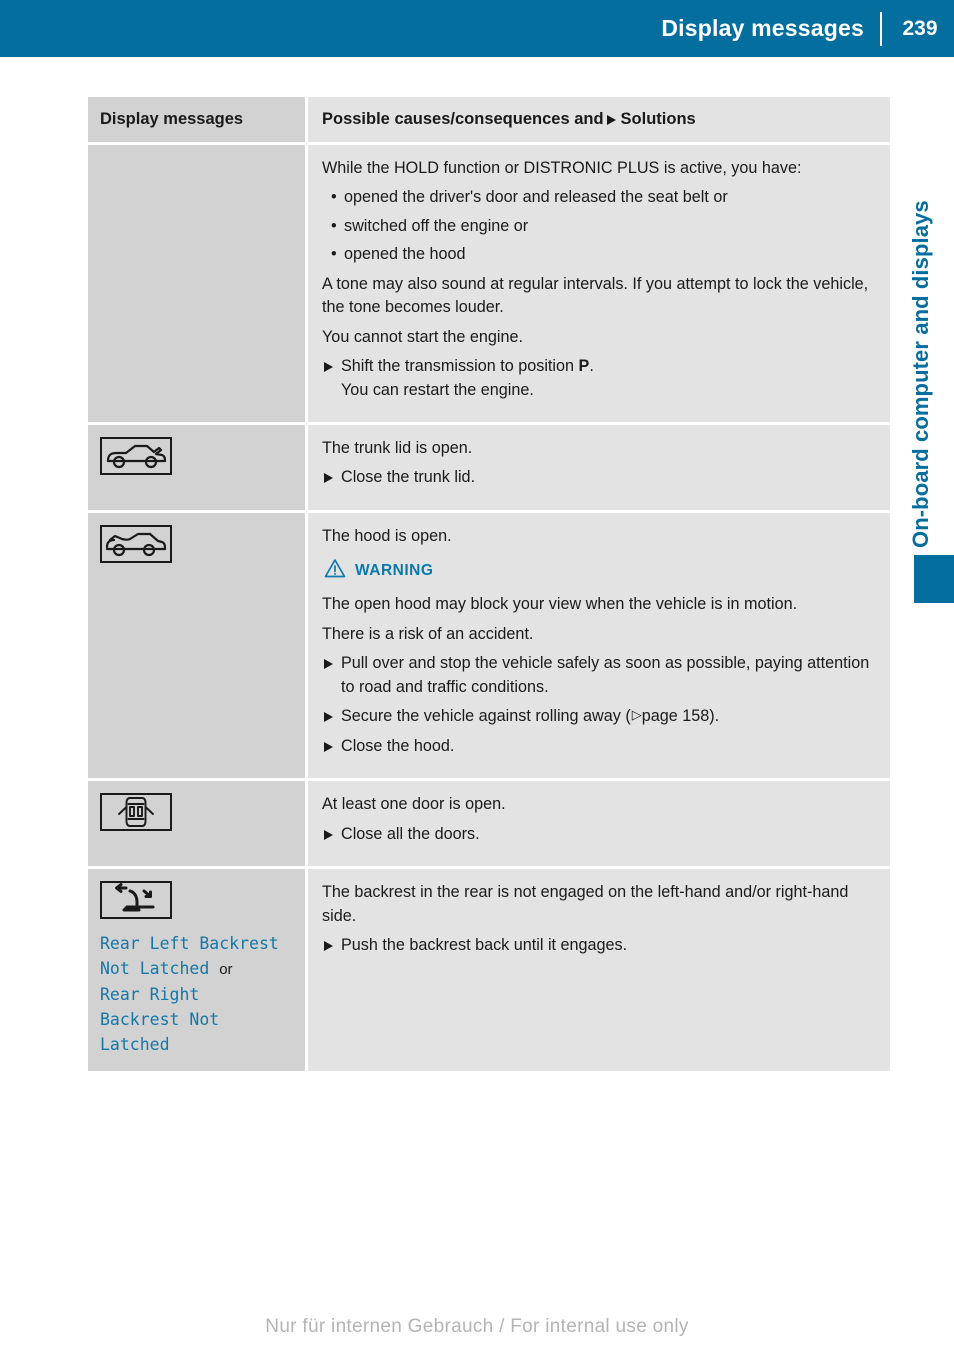 The width and height of the screenshot is (954, 1354). I want to click on solution-step: Close all the doors., so click(599, 834).